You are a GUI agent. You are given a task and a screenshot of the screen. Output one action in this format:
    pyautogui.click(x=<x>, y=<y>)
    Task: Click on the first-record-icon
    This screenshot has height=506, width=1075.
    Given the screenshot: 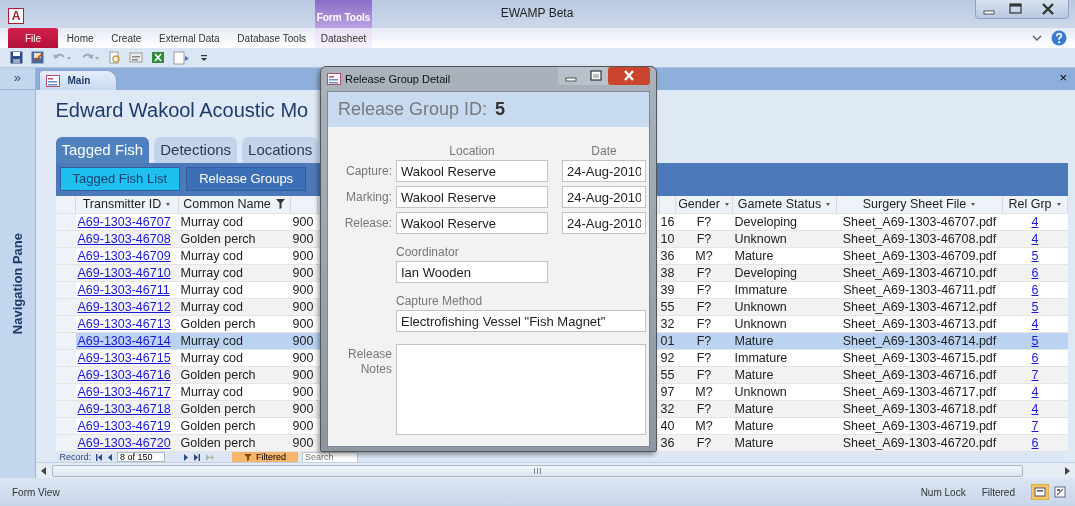 What is the action you would take?
    pyautogui.click(x=99, y=457)
    